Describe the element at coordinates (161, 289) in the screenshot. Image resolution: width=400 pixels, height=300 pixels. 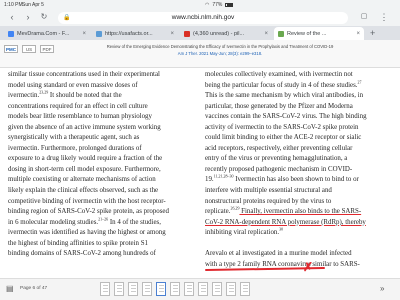
I see `page-thumbnail-current` at that location.